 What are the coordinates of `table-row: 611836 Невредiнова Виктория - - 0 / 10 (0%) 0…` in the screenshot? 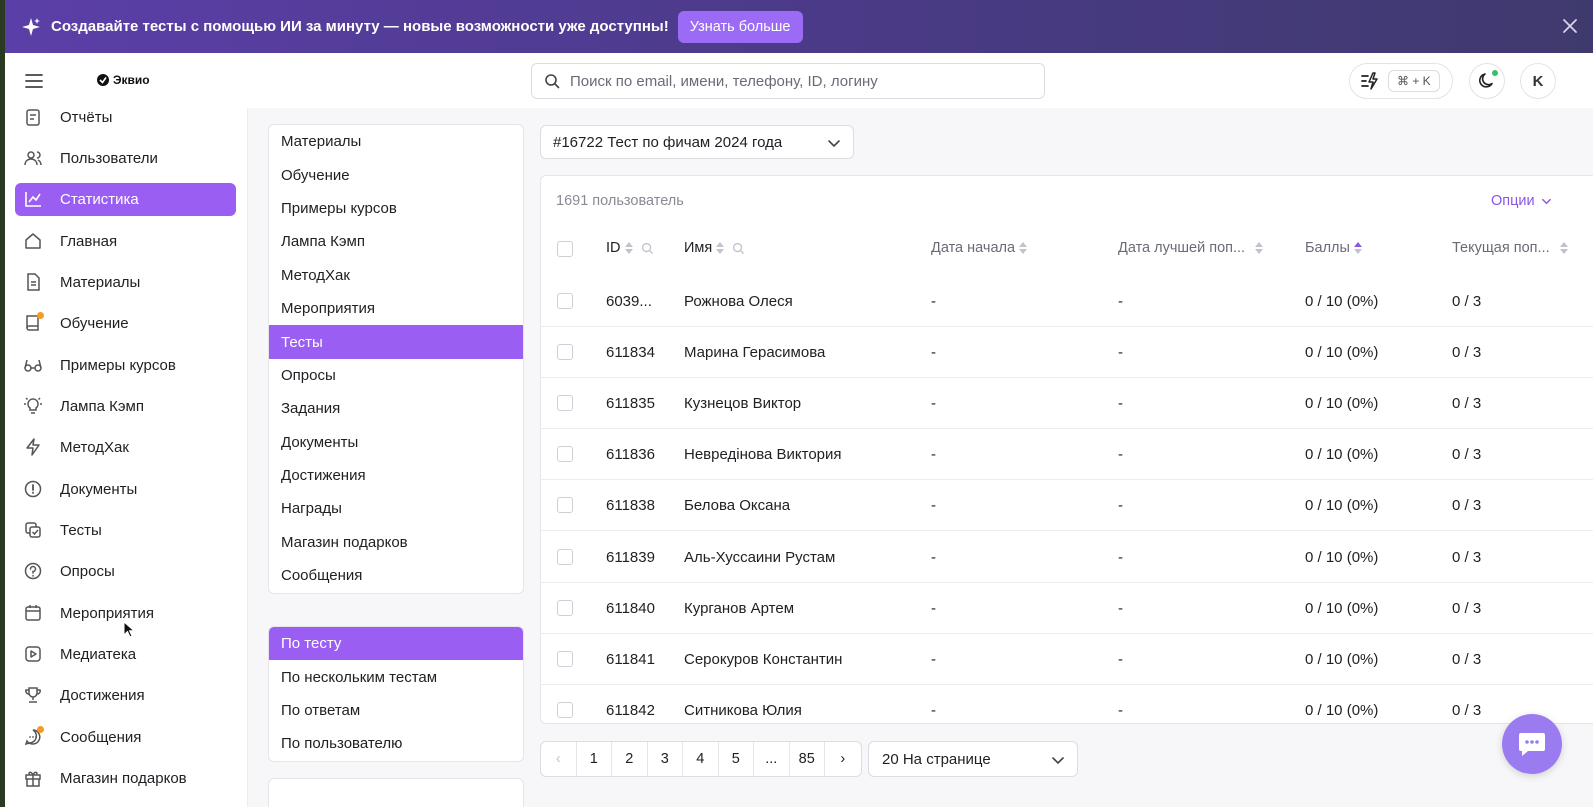 It's located at (1067, 455).